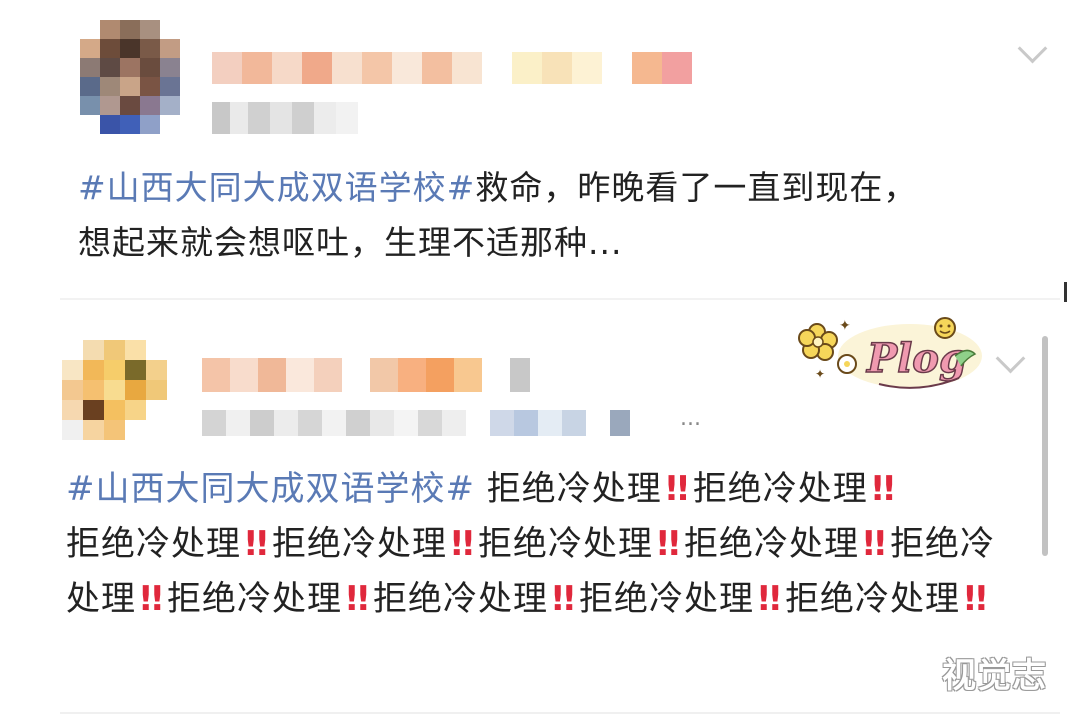  What do you see at coordinates (667, 599) in the screenshot?
I see `phrase-10: 拒绝冷处理` at bounding box center [667, 599].